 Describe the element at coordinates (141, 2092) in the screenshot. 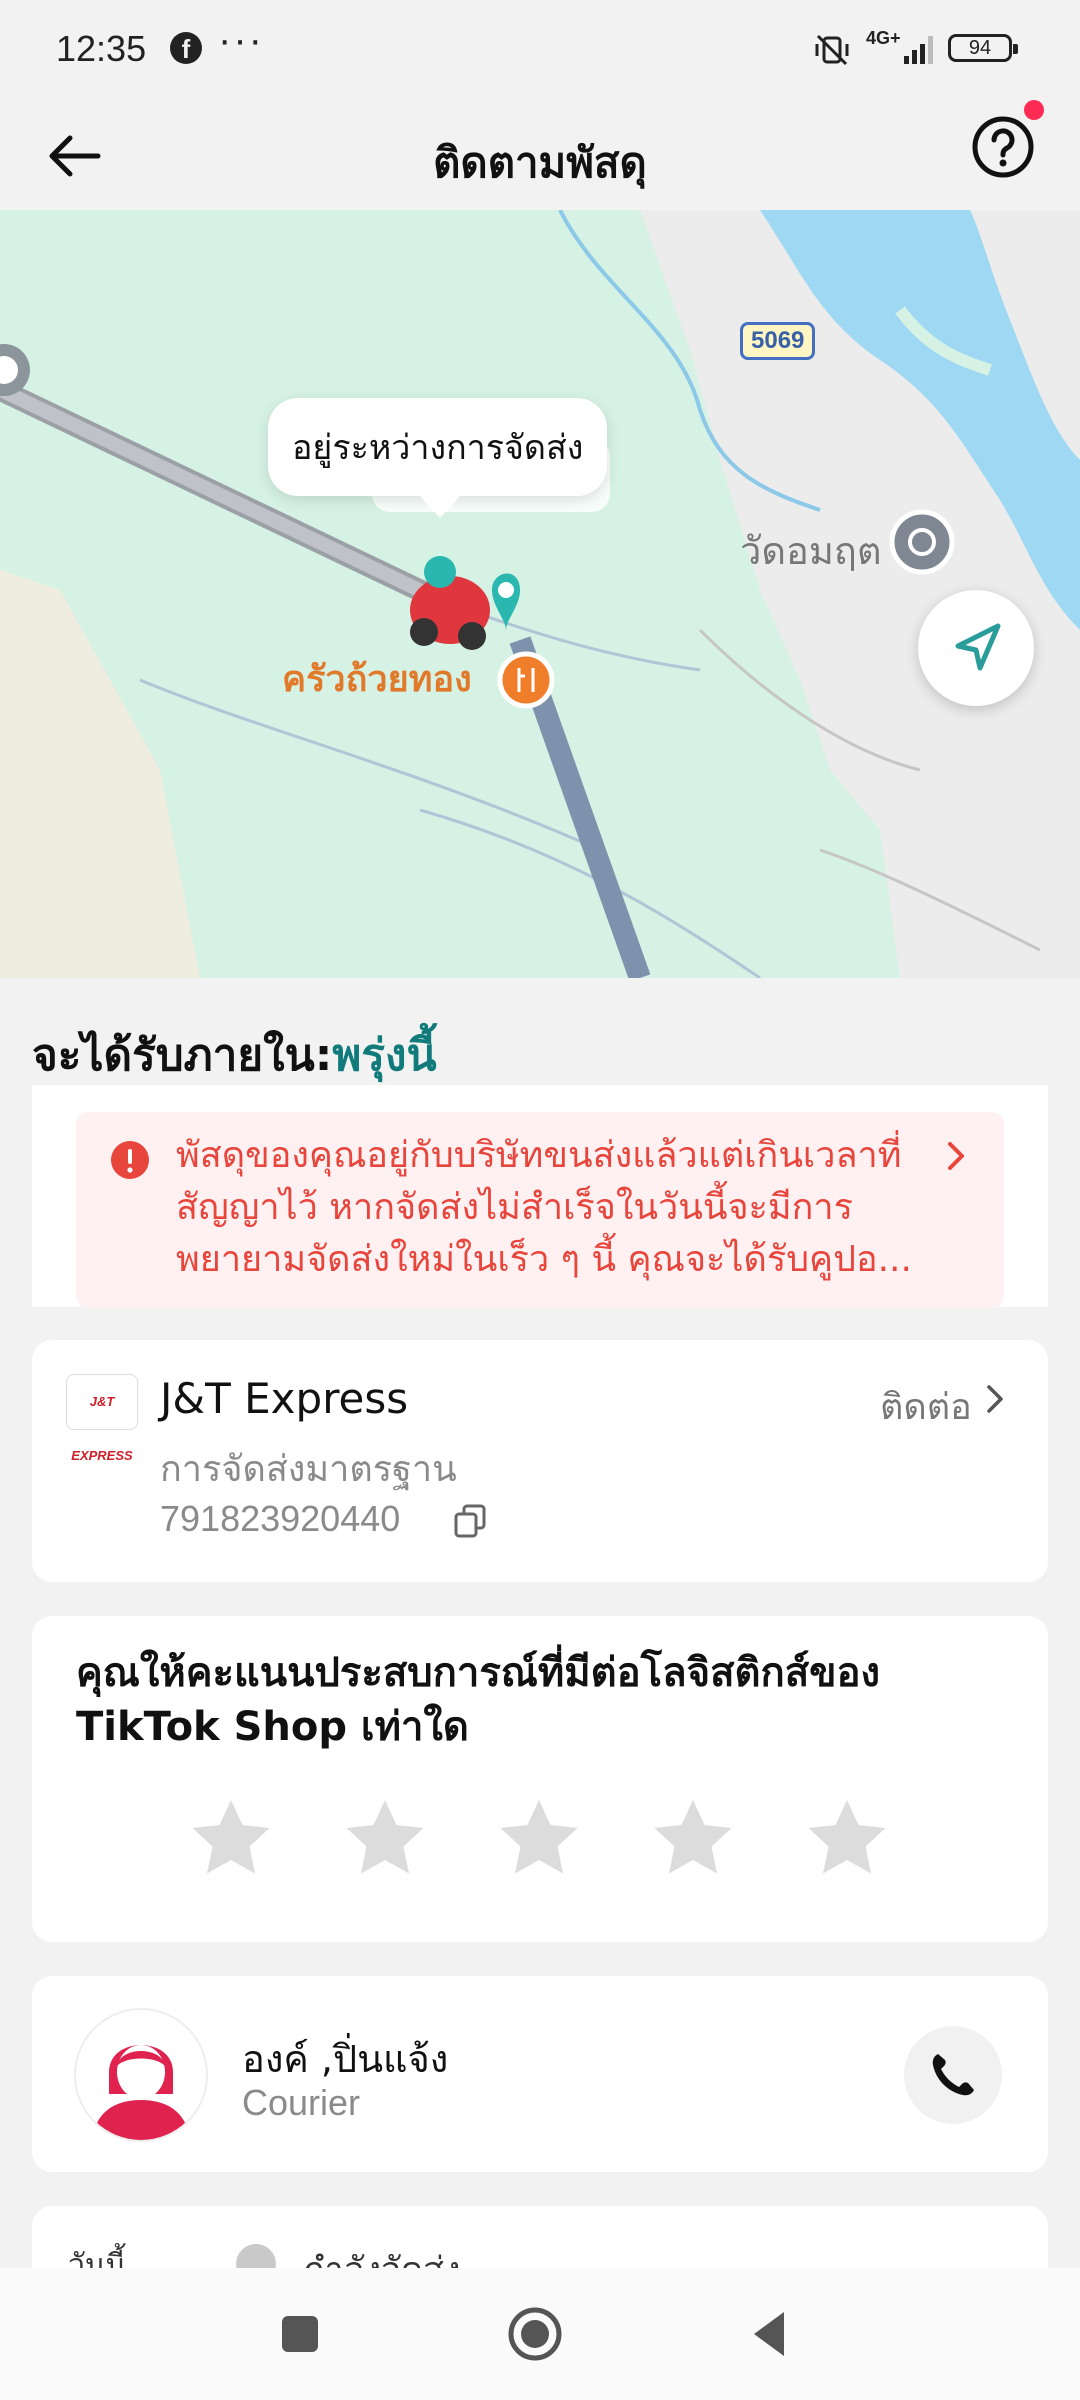

I see `person-icon` at that location.